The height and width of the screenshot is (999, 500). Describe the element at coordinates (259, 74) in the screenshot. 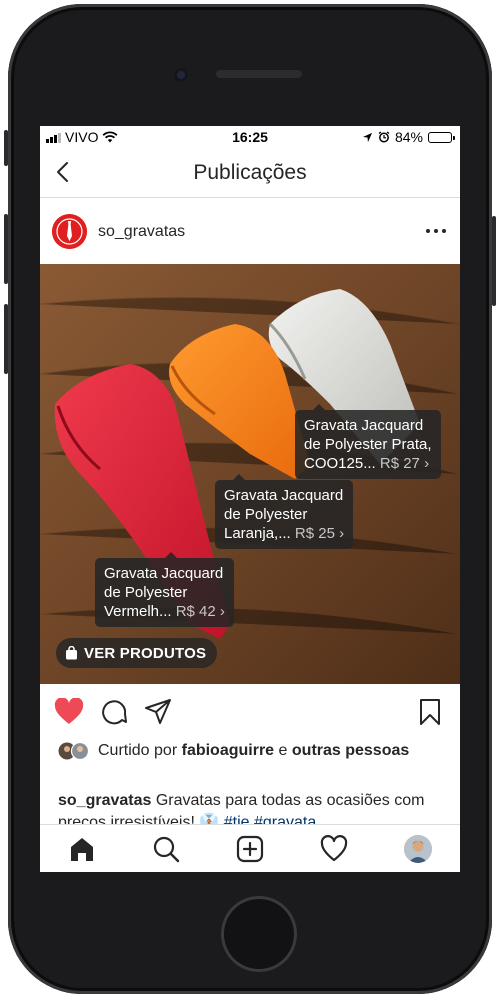

I see `earpiece` at that location.